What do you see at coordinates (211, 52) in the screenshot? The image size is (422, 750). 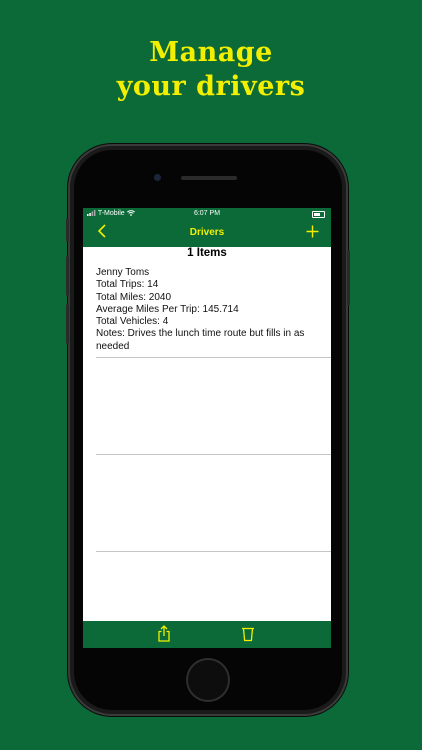 I see `promo-headline-line1: Manage` at bounding box center [211, 52].